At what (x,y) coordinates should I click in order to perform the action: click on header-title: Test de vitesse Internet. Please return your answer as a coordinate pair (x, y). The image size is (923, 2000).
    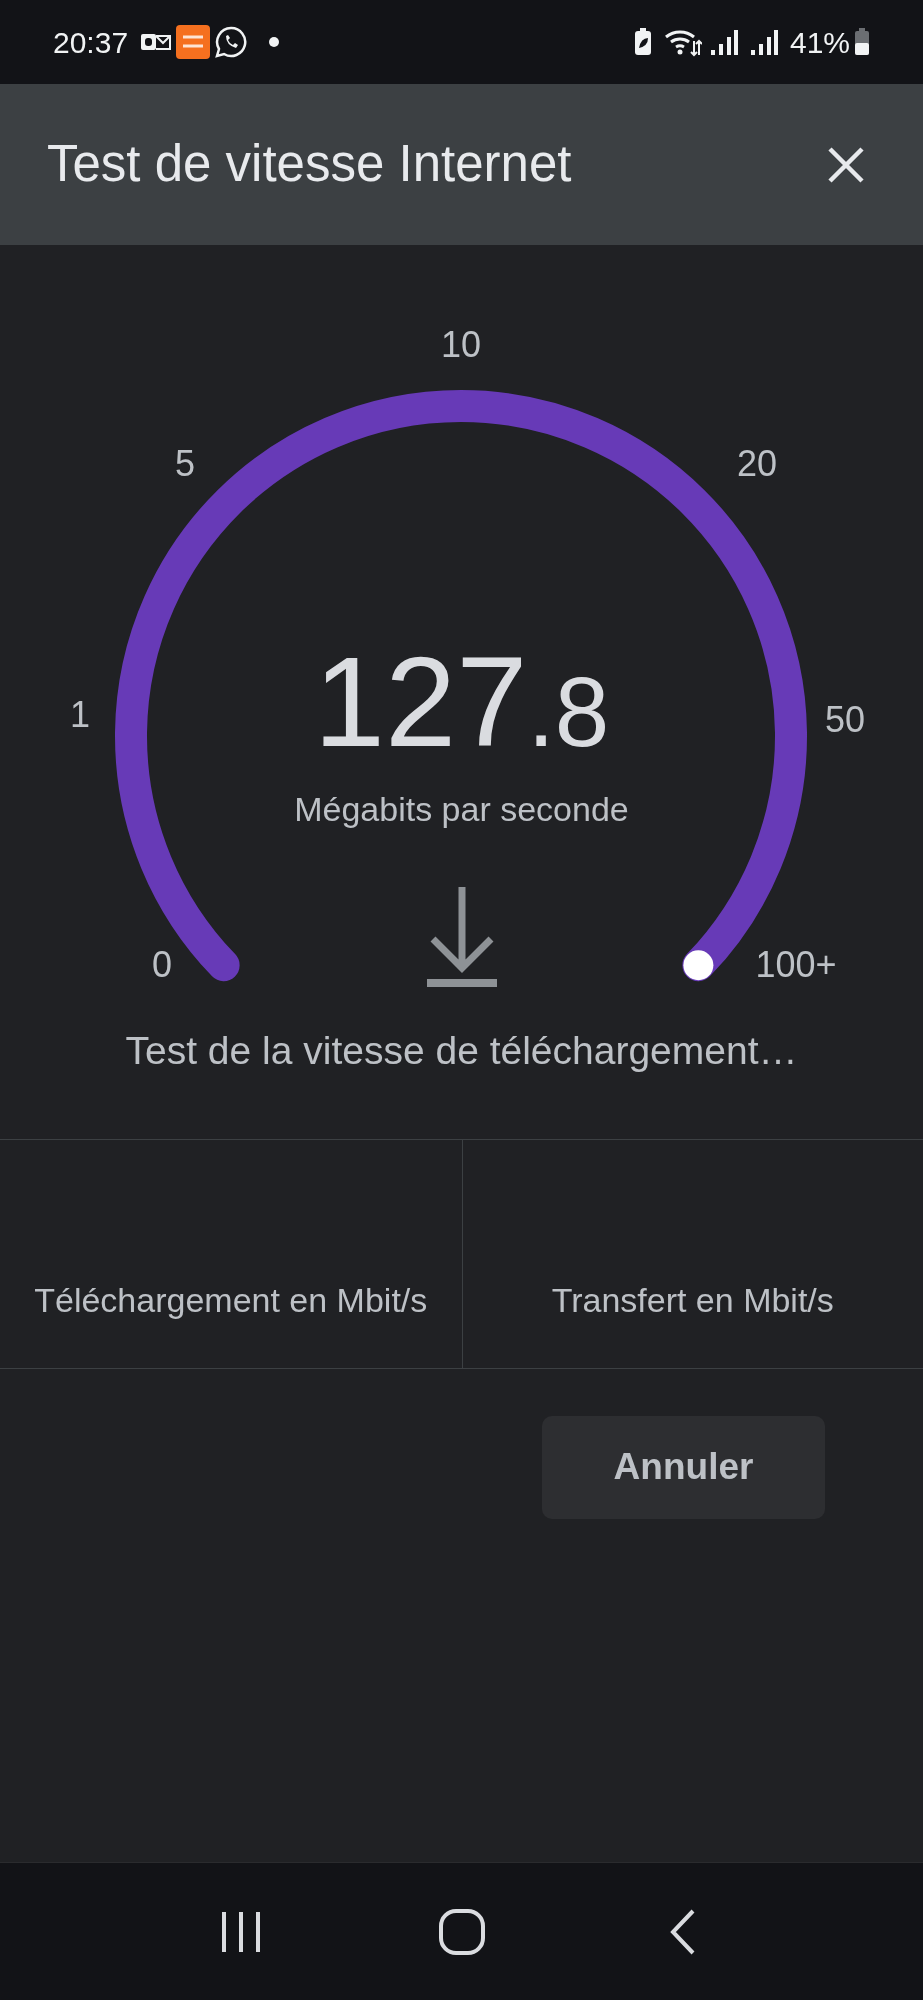
    Looking at the image, I should click on (310, 164).